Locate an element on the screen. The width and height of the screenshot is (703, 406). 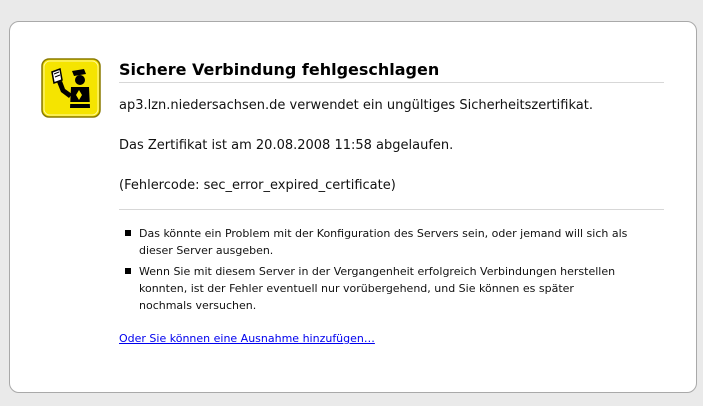
error-title: Sichere Verbindung fehlgeschlagen is located at coordinates (391, 70).